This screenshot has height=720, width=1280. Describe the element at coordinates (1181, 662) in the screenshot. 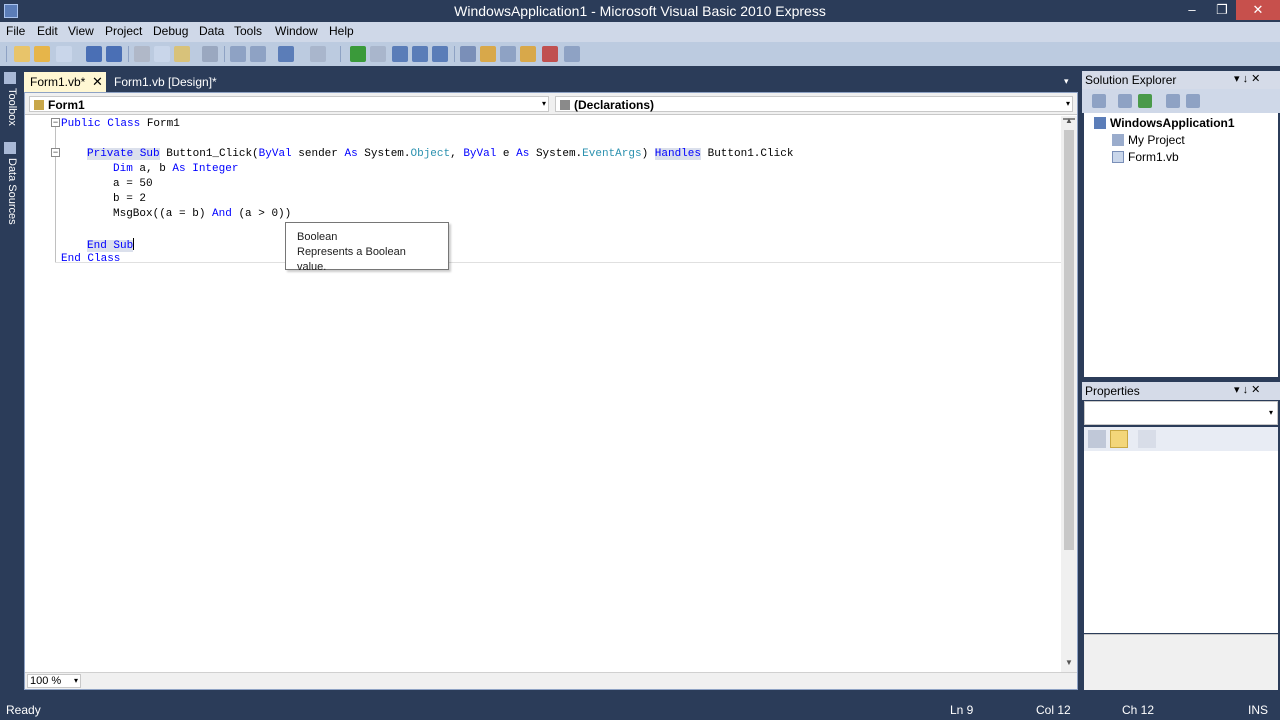

I see `property-description-pane` at that location.